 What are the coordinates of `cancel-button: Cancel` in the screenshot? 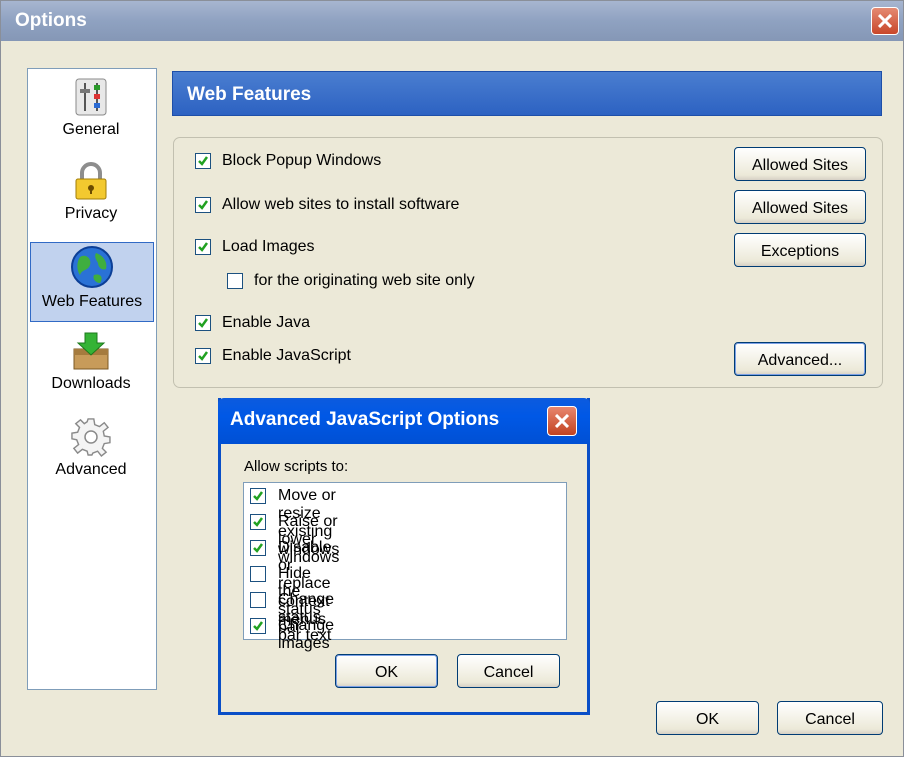 It's located at (830, 718).